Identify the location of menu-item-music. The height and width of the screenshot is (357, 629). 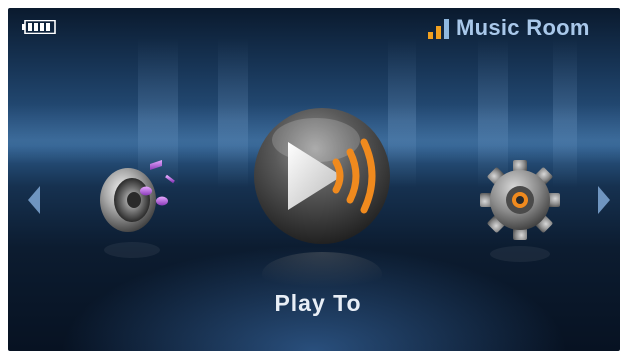
(136, 205).